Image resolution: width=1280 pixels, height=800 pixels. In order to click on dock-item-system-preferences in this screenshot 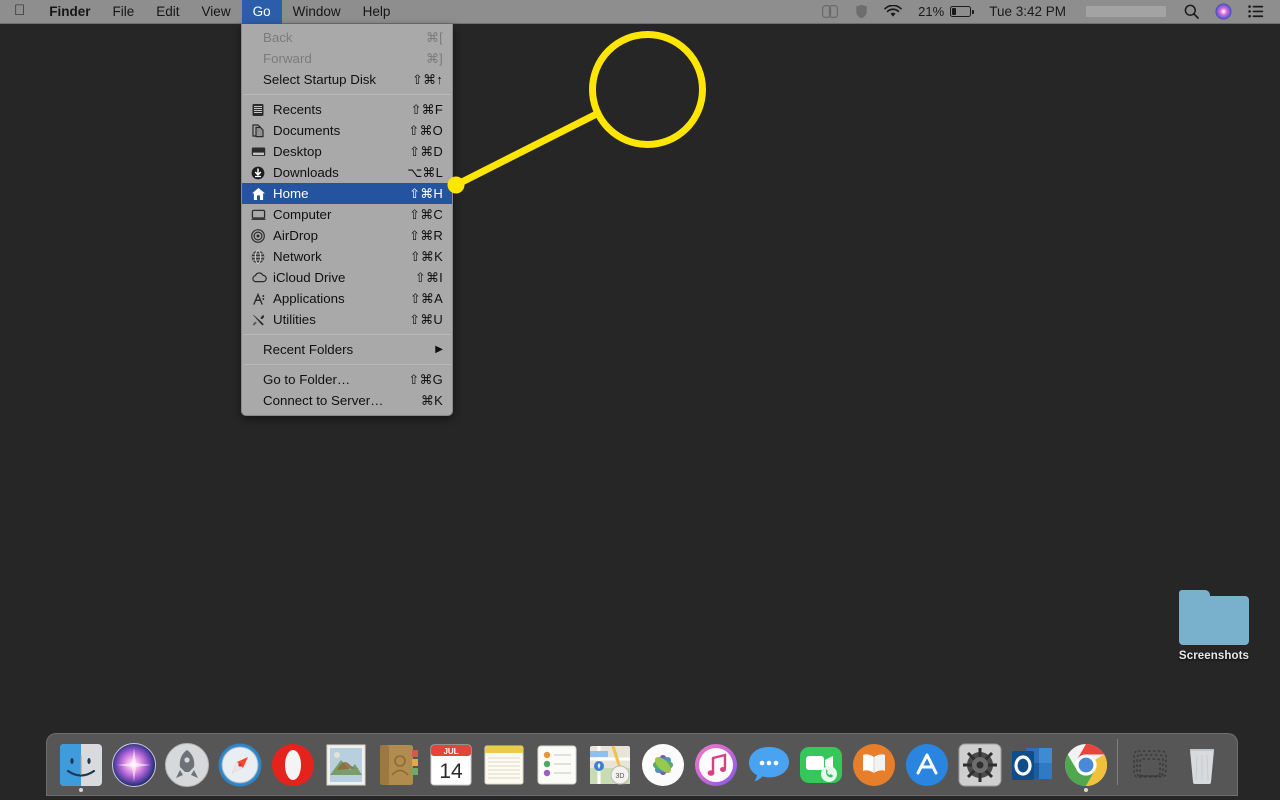, I will do `click(980, 762)`.